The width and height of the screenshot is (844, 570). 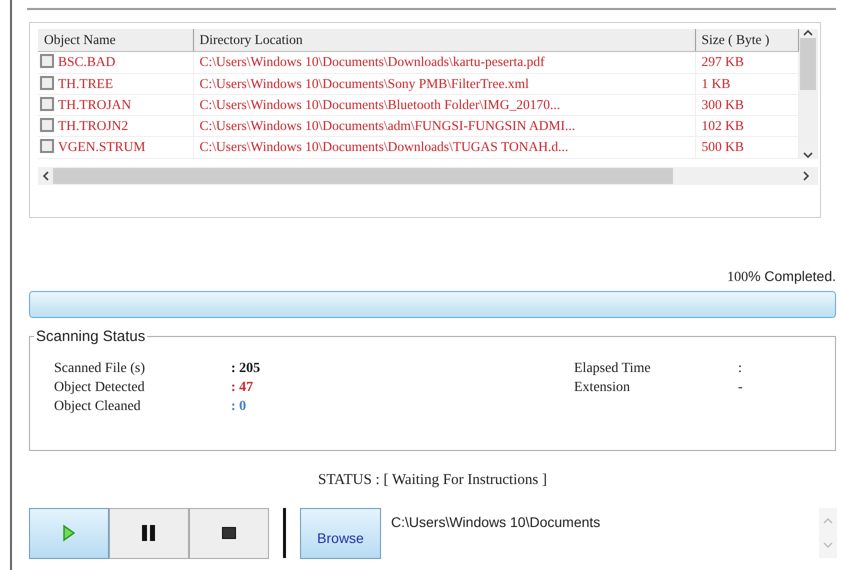 What do you see at coordinates (613, 369) in the screenshot?
I see `stat-label: Elapsed Time` at bounding box center [613, 369].